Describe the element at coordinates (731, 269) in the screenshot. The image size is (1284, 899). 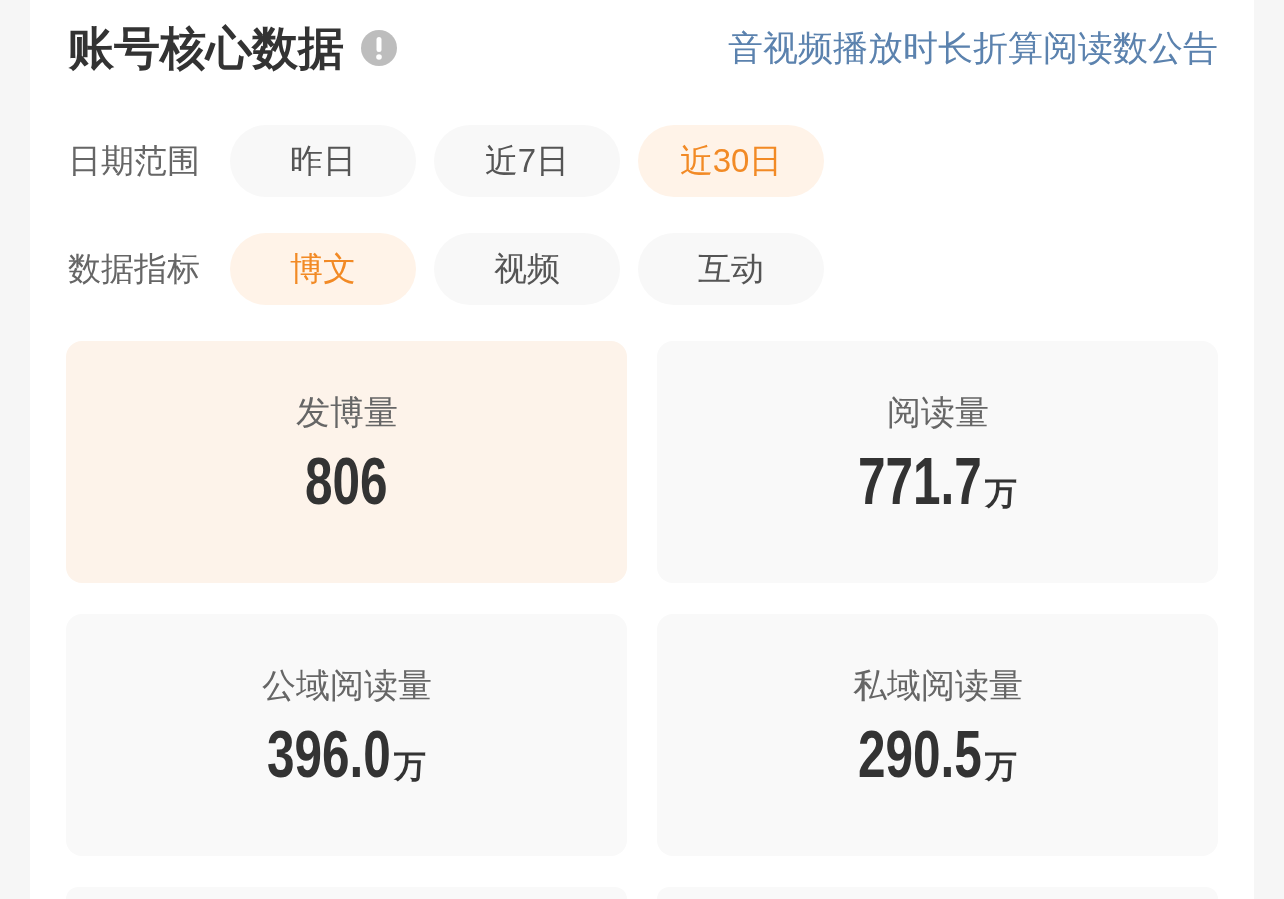
I see `filter-option: 互动` at that location.